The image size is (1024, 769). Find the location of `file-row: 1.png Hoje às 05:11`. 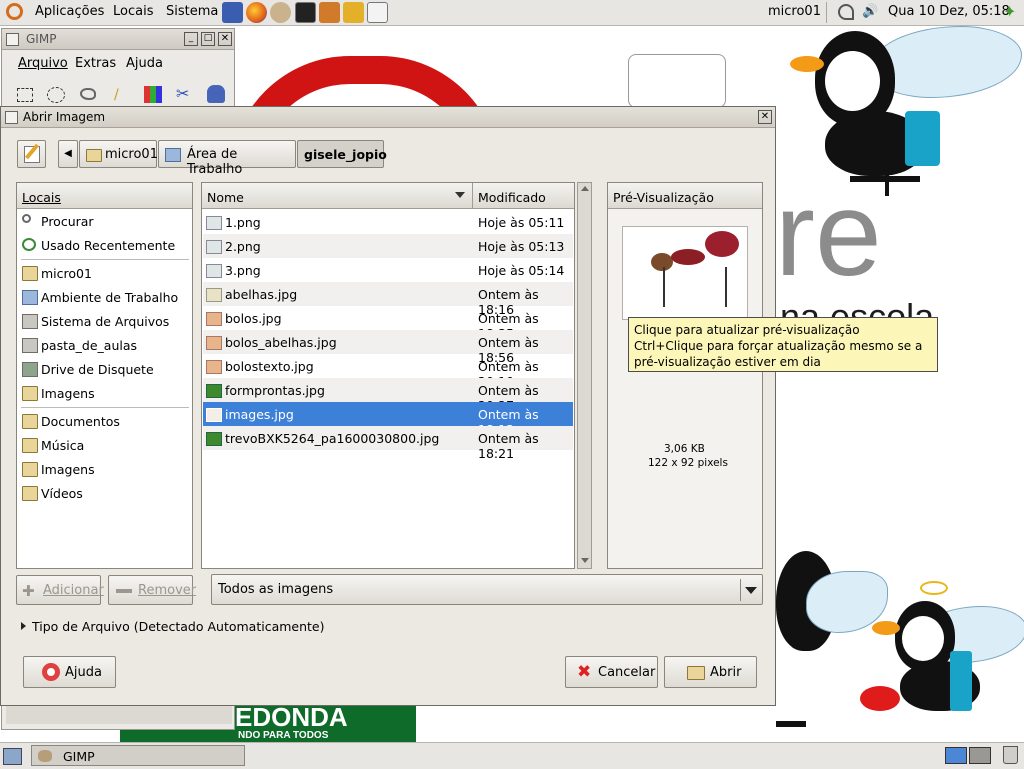

file-row: 1.png Hoje às 05:11 is located at coordinates (388, 222).